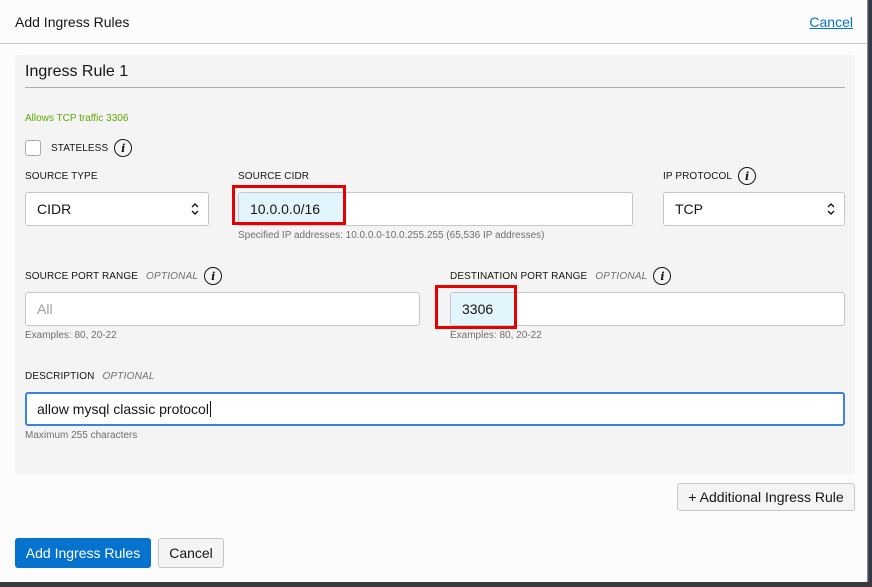  Describe the element at coordinates (33, 148) in the screenshot. I see `stateless-checkbox` at that location.